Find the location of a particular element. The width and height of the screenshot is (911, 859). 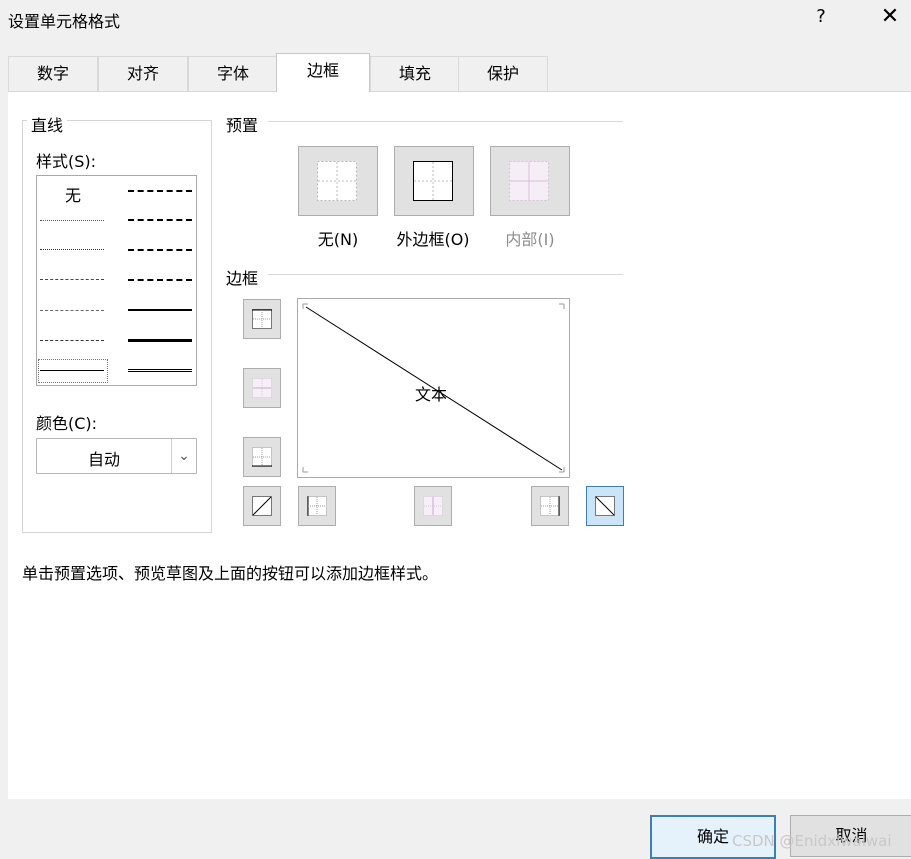

tab-protection: 保护 is located at coordinates (503, 73).